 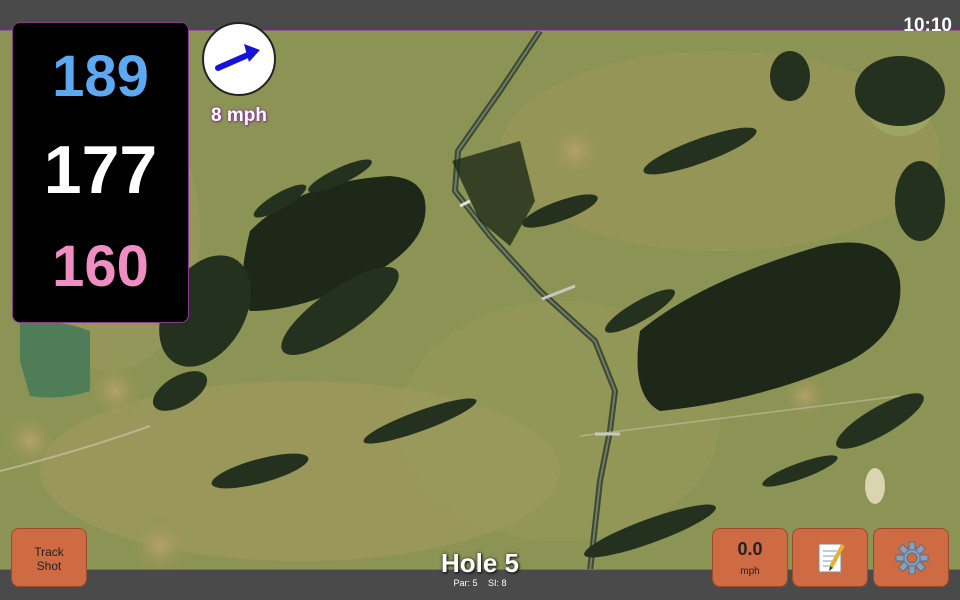 What do you see at coordinates (100, 76) in the screenshot?
I see `back-of-green-distance: 189` at bounding box center [100, 76].